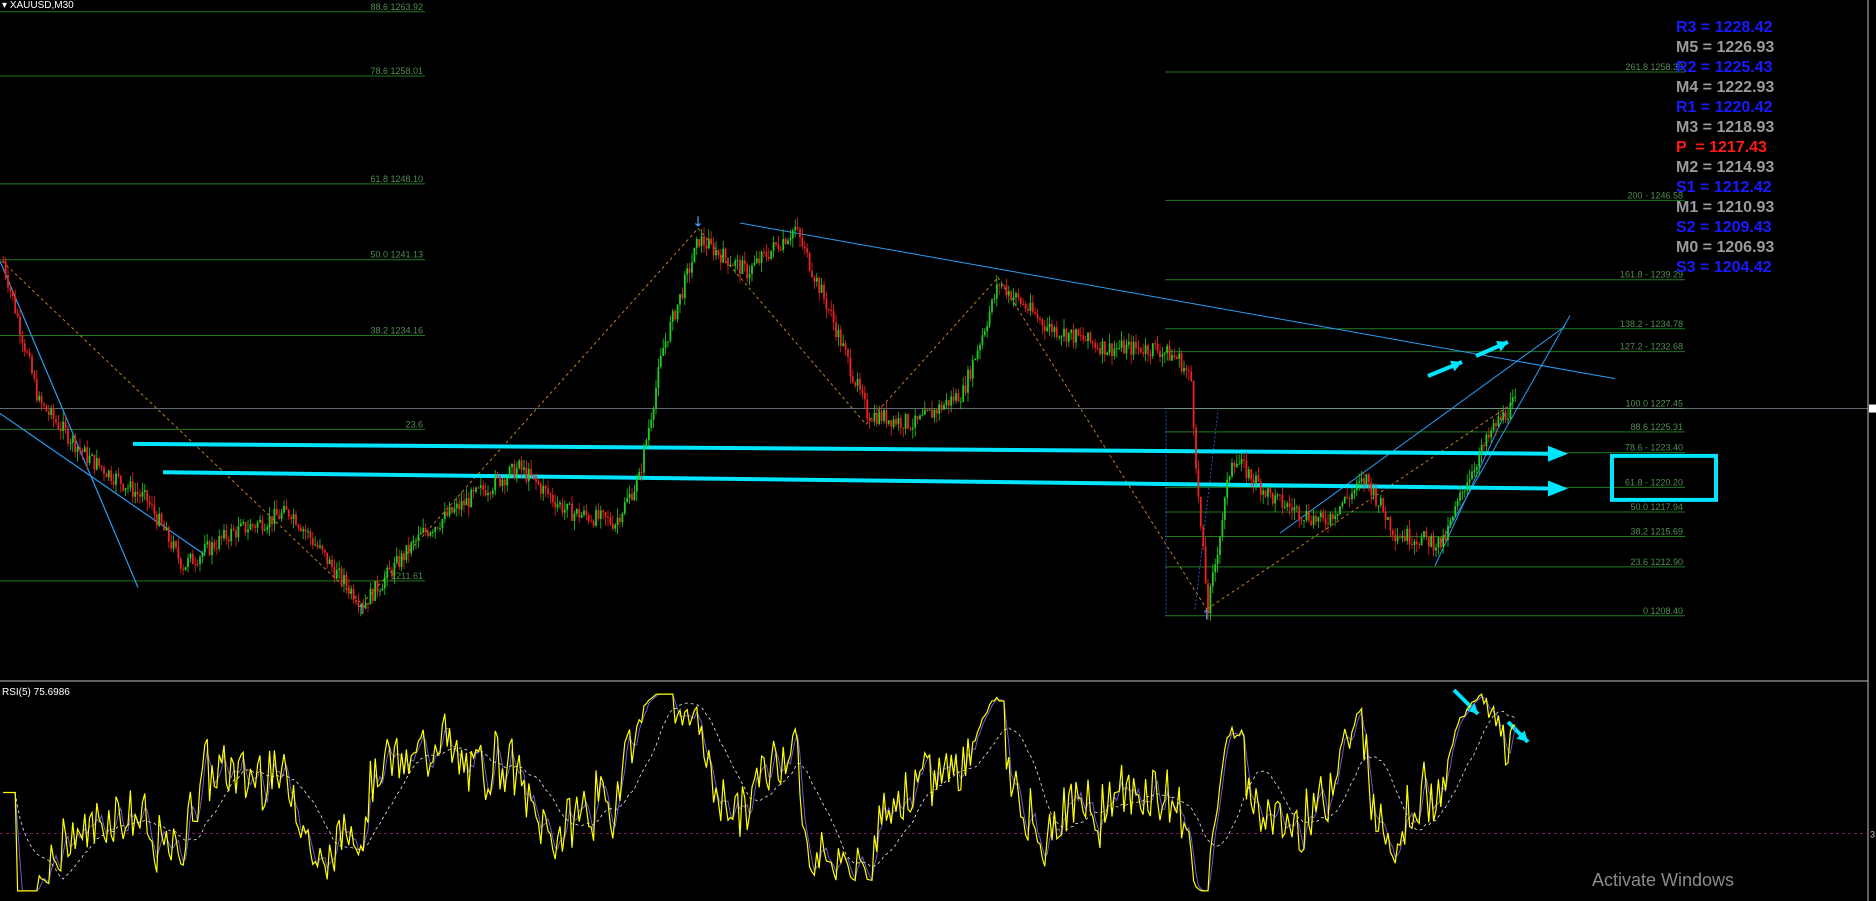 This screenshot has width=1876, height=901. What do you see at coordinates (1687, 247) in the screenshot?
I see `pivot-label: M0` at bounding box center [1687, 247].